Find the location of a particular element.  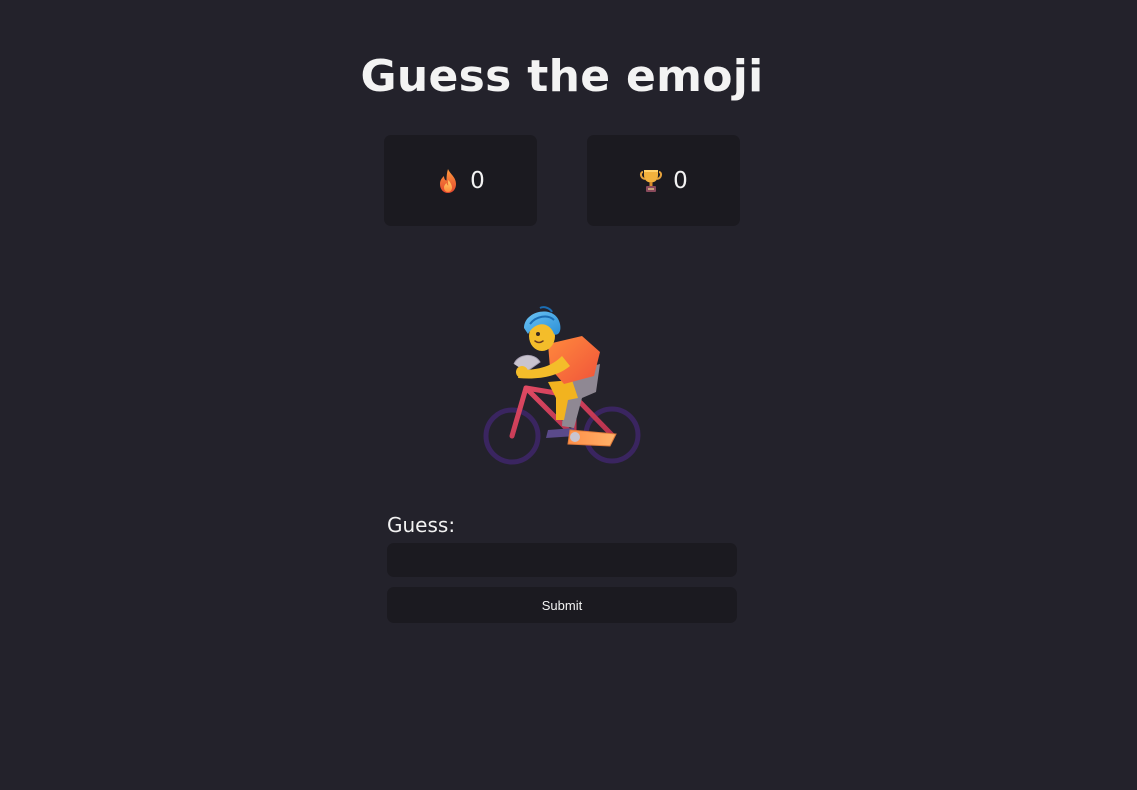

best-score-value: 0 is located at coordinates (680, 180).